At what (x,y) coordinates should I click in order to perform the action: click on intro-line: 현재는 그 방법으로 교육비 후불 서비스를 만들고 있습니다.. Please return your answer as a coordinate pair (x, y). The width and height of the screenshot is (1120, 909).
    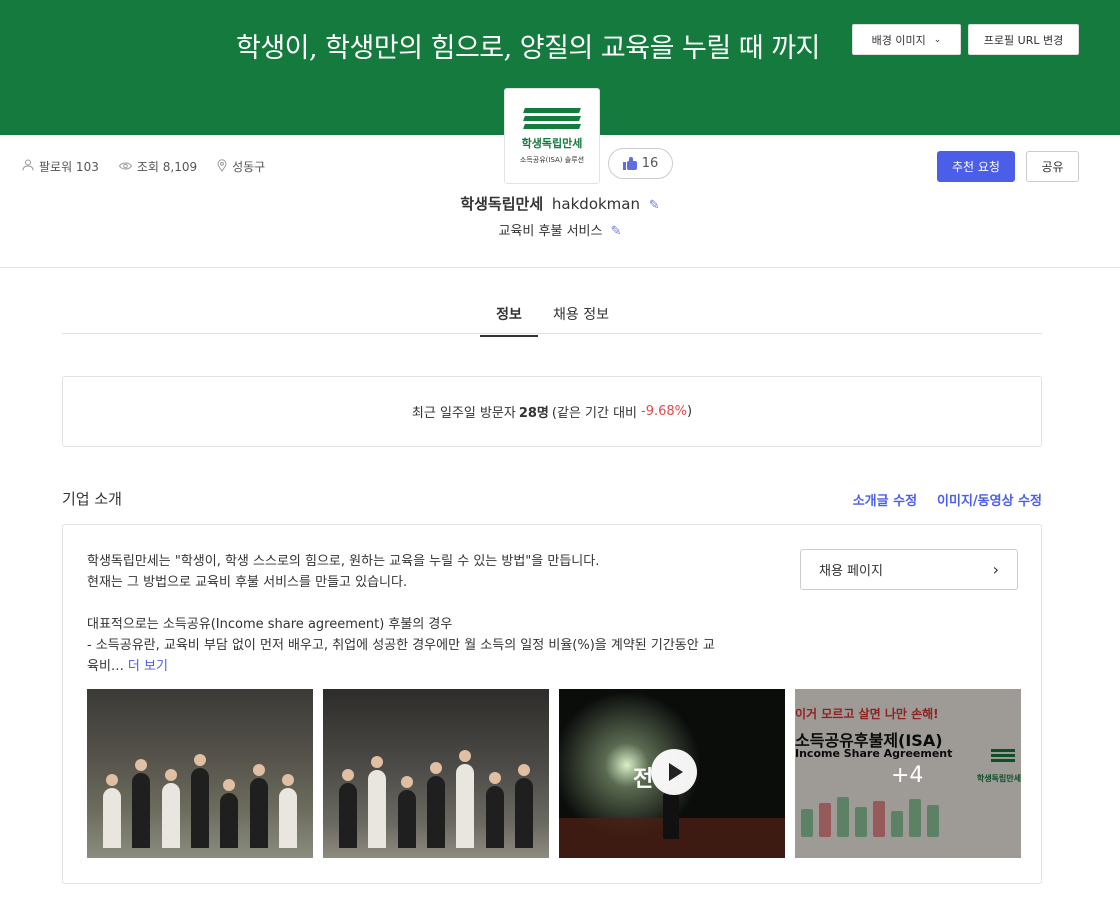
    Looking at the image, I should click on (247, 582).